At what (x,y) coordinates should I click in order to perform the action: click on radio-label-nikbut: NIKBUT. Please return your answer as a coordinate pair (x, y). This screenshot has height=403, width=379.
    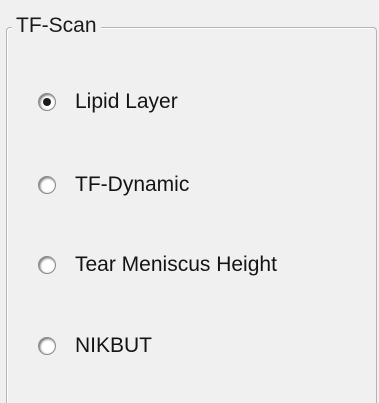
    Looking at the image, I should click on (113, 346).